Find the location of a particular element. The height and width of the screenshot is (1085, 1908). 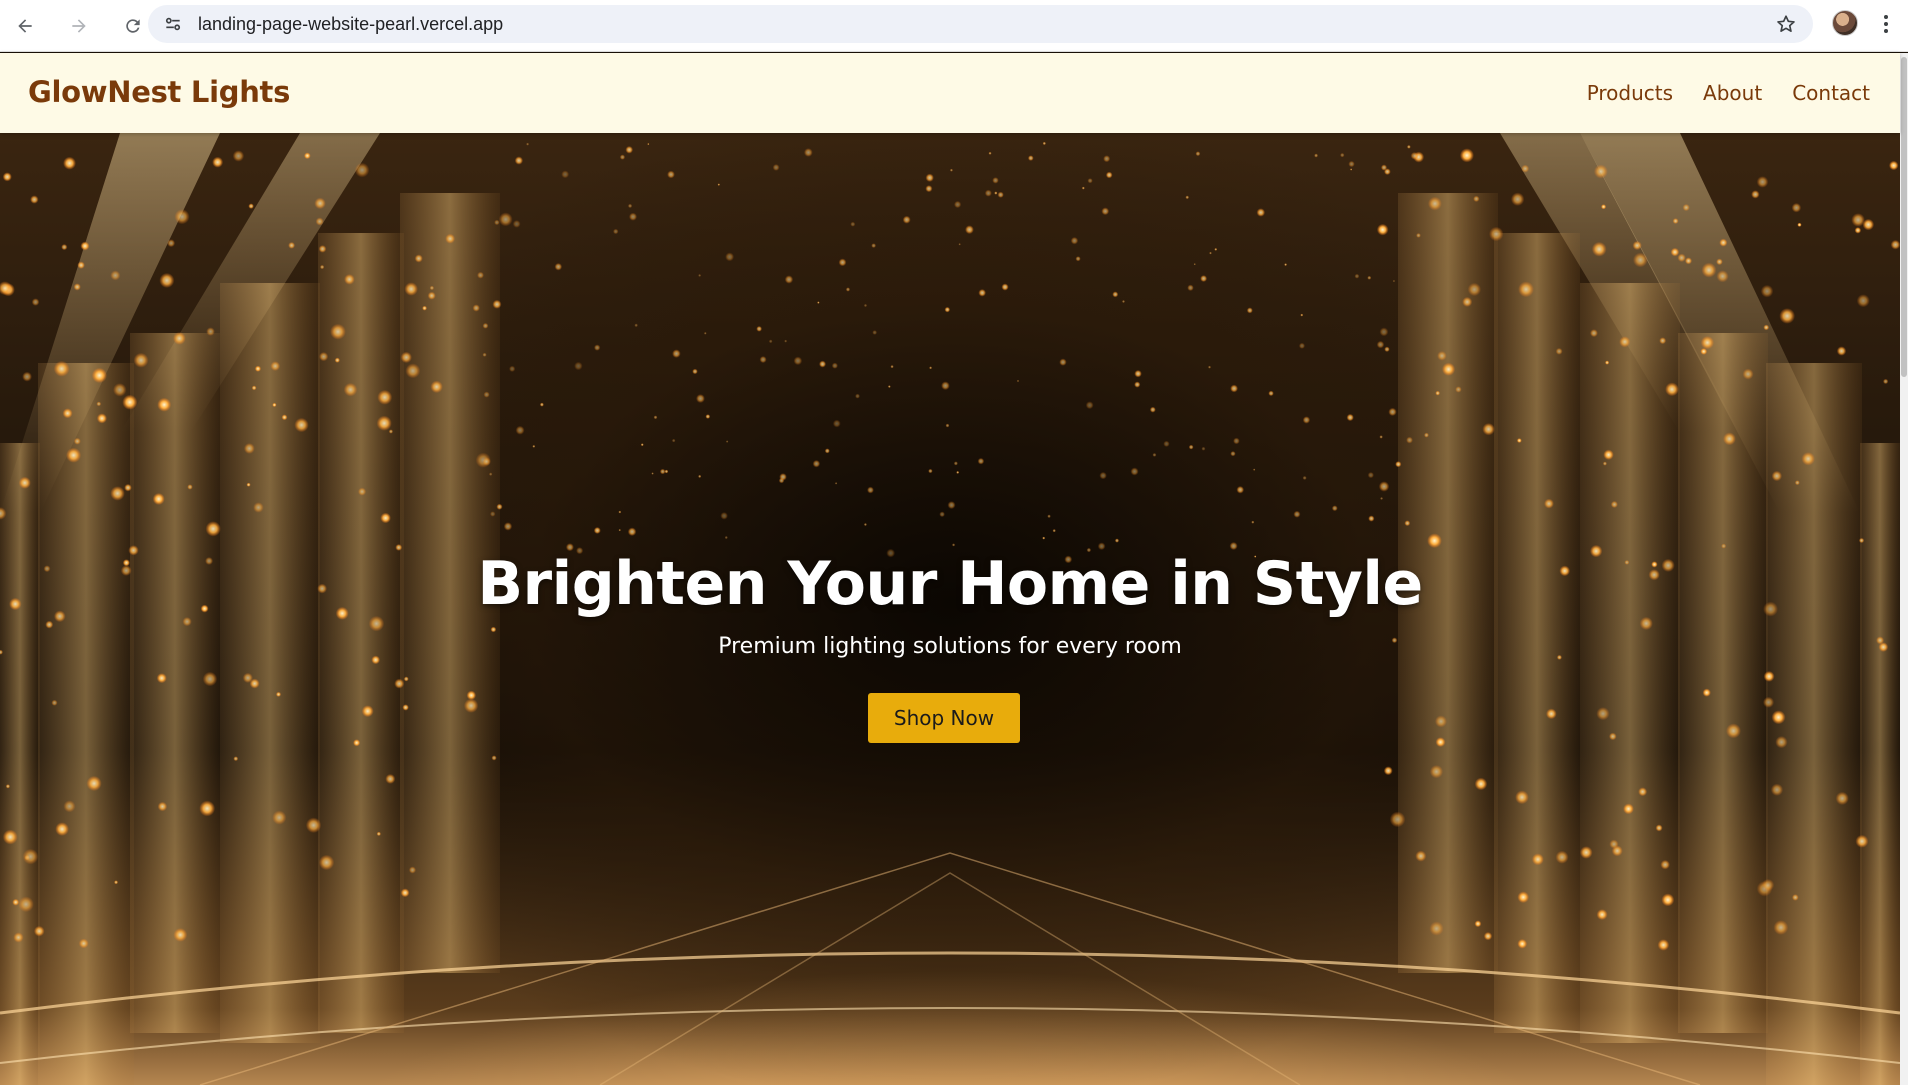

nav-link-about: About is located at coordinates (1732, 93).